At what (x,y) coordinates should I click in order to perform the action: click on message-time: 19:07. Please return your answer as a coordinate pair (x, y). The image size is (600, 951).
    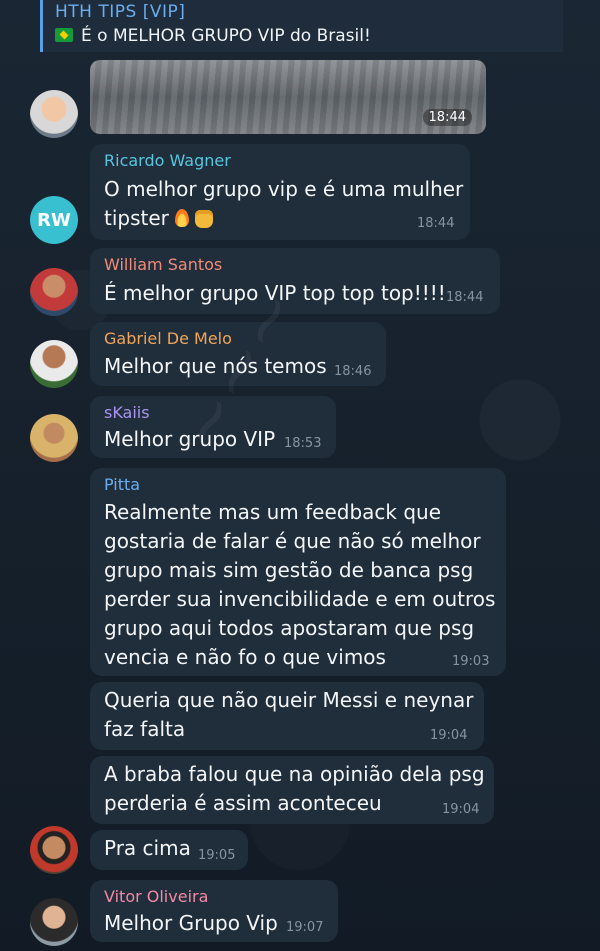
    Looking at the image, I should click on (305, 927).